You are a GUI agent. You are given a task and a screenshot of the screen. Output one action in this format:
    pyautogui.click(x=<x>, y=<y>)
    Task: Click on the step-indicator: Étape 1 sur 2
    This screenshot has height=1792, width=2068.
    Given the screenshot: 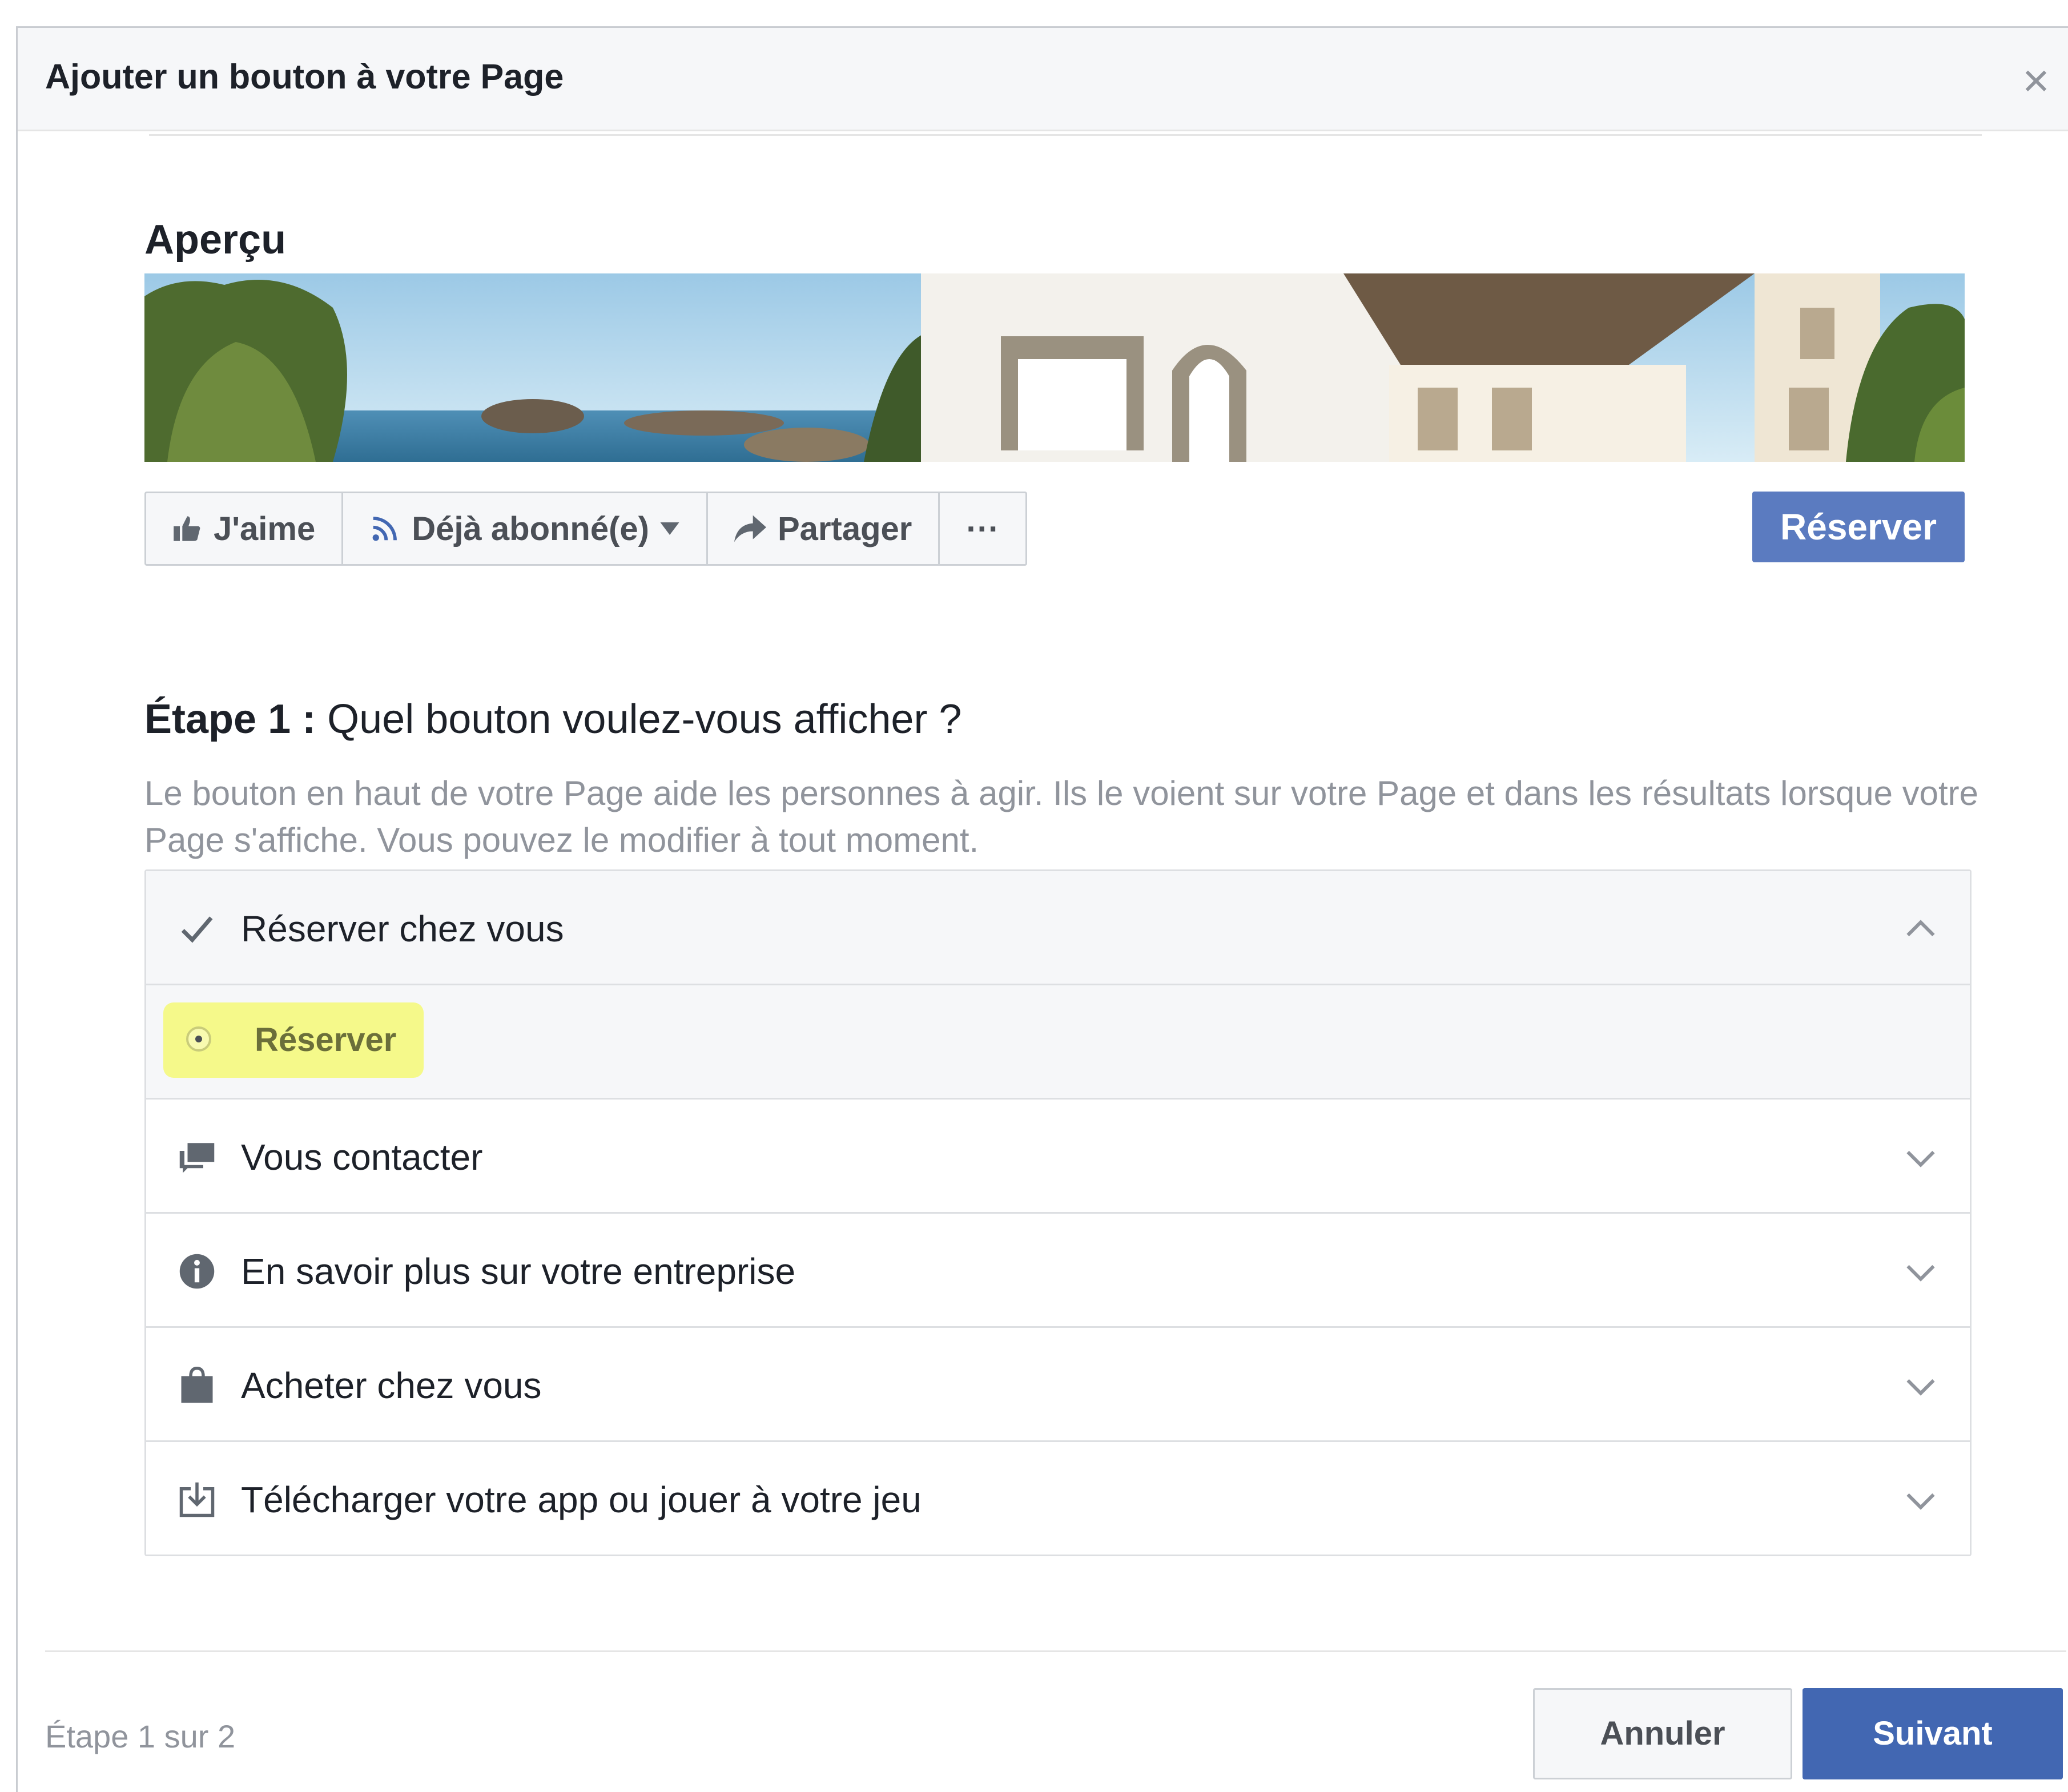 What is the action you would take?
    pyautogui.click(x=140, y=1736)
    